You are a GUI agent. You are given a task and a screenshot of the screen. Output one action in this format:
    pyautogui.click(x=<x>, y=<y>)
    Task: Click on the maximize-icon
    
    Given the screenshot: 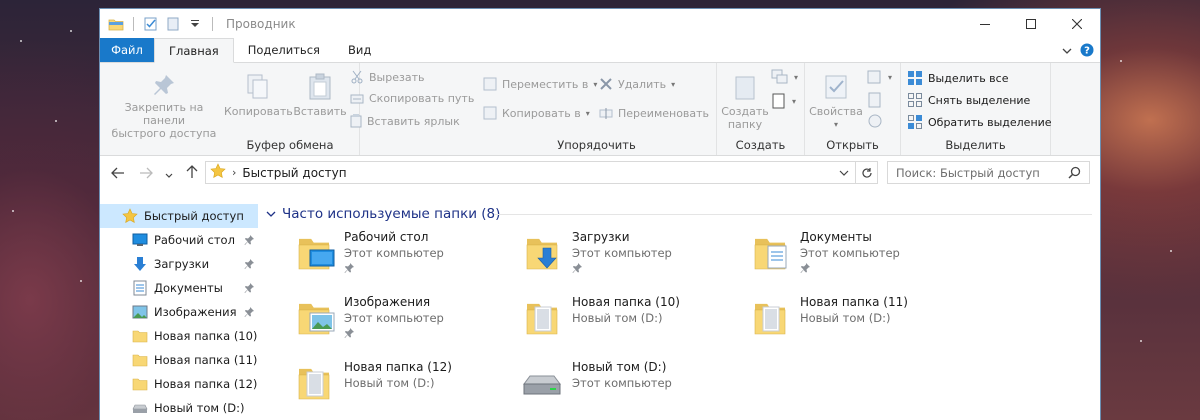 What is the action you would take?
    pyautogui.click(x=1031, y=24)
    